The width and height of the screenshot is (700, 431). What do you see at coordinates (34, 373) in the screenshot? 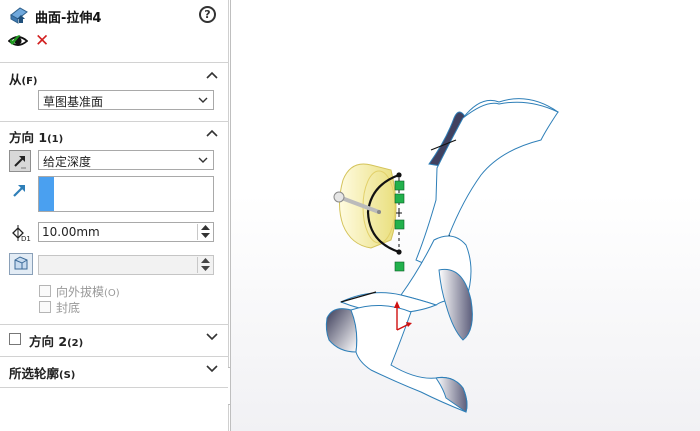
I see `selected-contours-title: 所选轮廓` at bounding box center [34, 373].